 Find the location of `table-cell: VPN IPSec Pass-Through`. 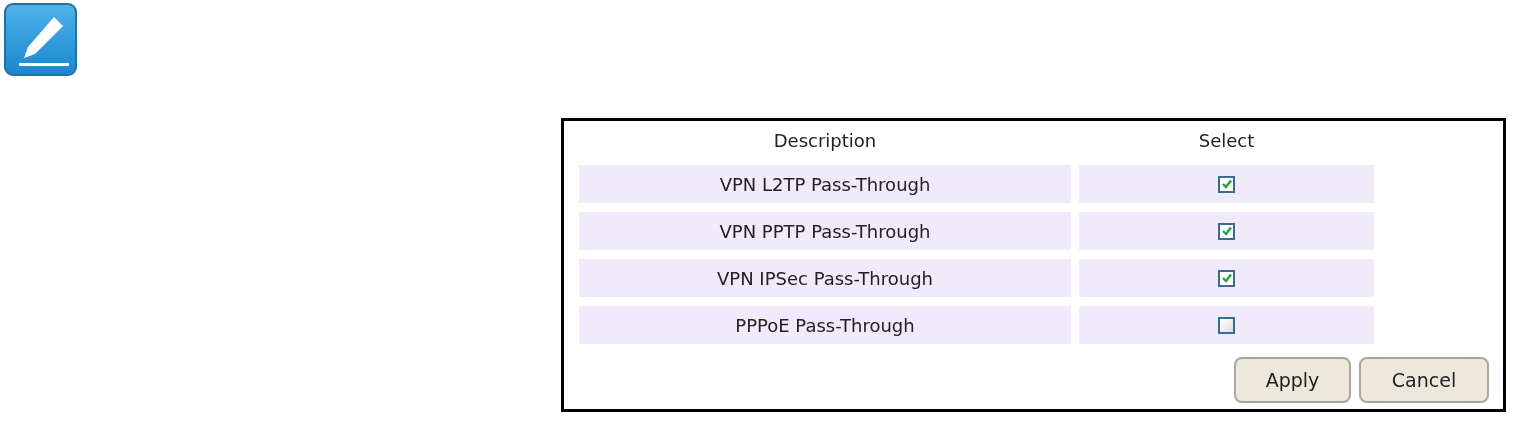

table-cell: VPN IPSec Pass-Through is located at coordinates (825, 278).